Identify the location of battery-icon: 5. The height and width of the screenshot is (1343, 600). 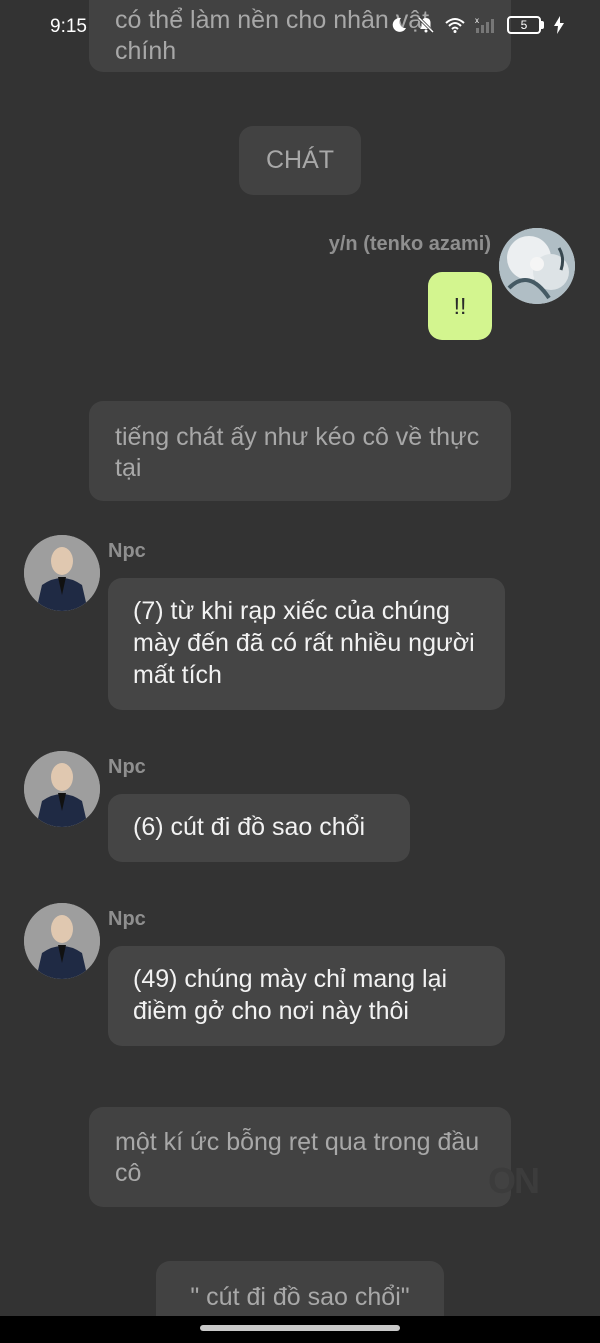
(525, 25).